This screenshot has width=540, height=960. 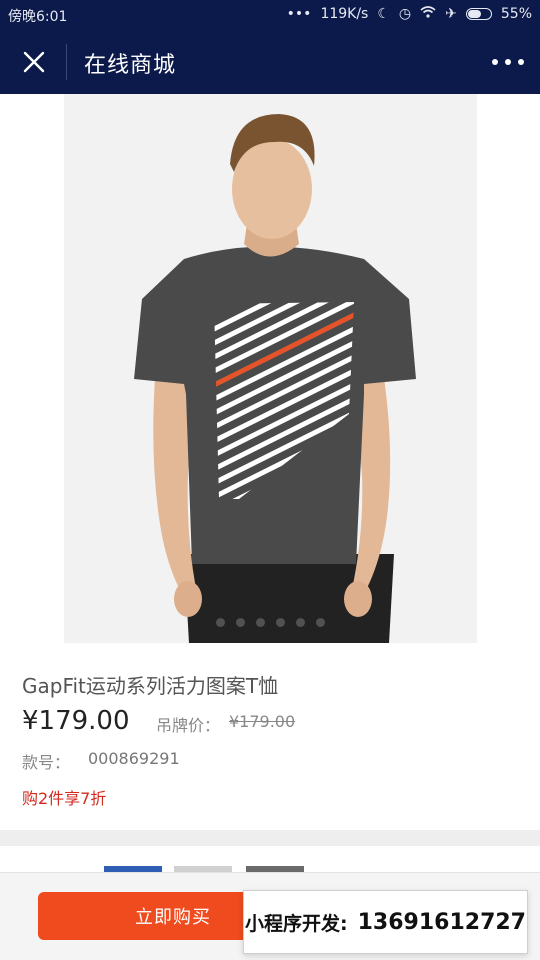 I want to click on watermark-label: 小程序开发:, so click(x=296, y=923).